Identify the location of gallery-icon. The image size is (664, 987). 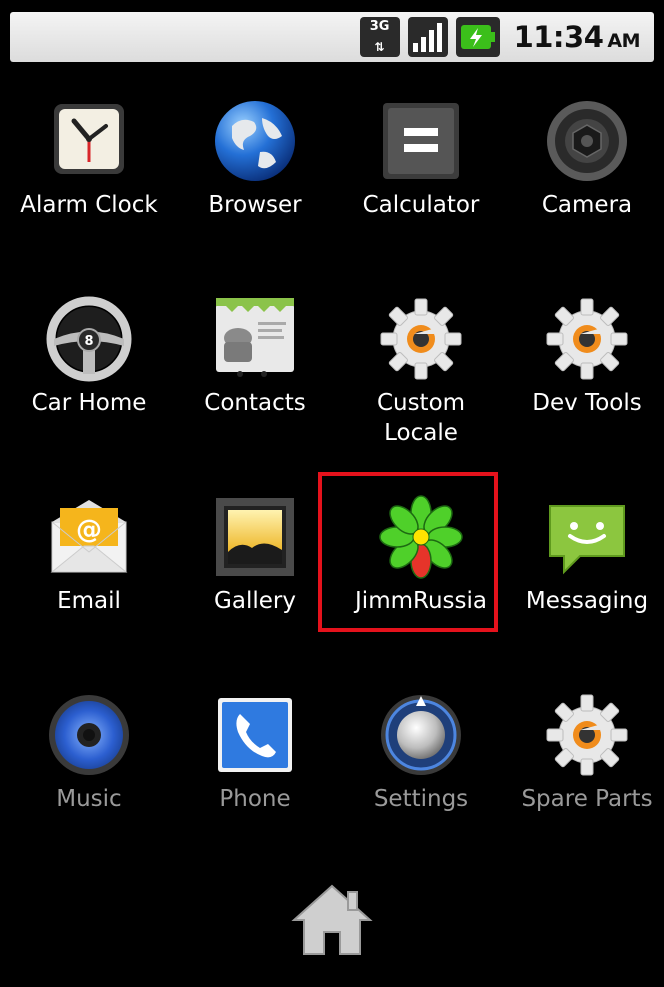
(255, 537).